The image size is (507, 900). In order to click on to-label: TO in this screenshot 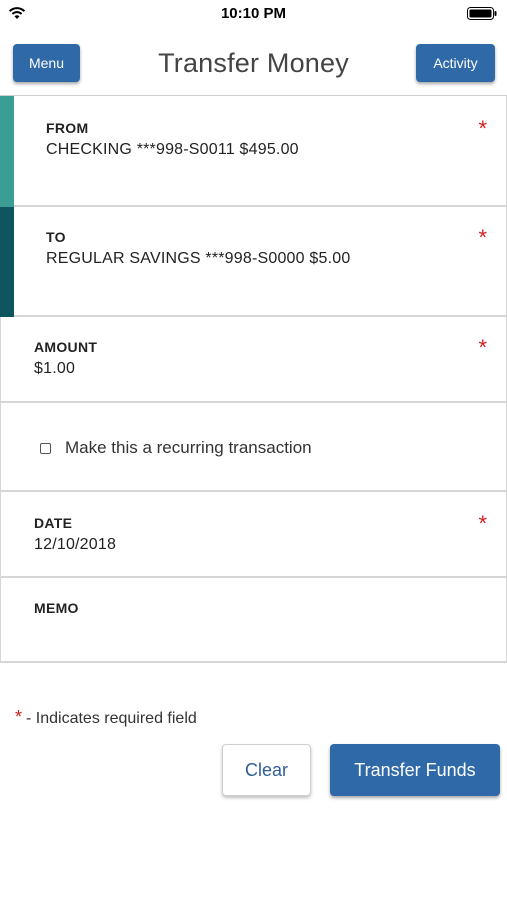, I will do `click(56, 237)`.